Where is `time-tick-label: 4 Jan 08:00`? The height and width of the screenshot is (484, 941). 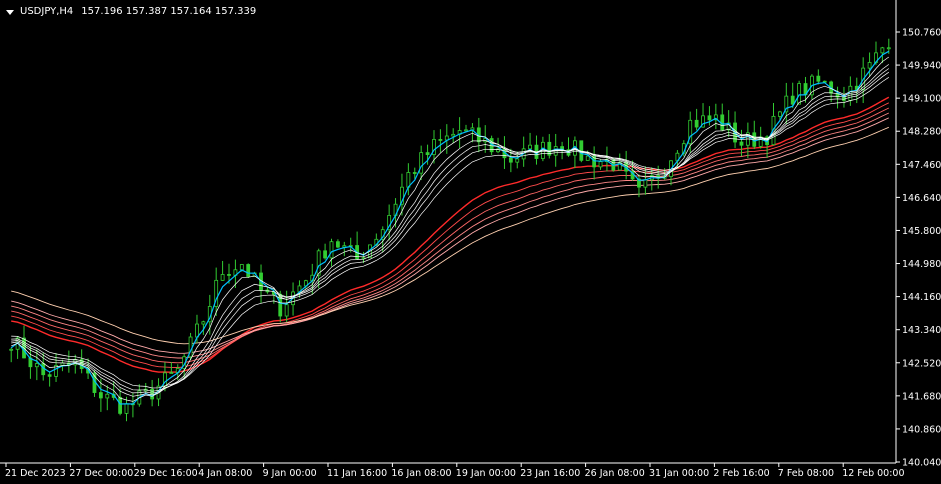 time-tick-label: 4 Jan 08:00 is located at coordinates (225, 473).